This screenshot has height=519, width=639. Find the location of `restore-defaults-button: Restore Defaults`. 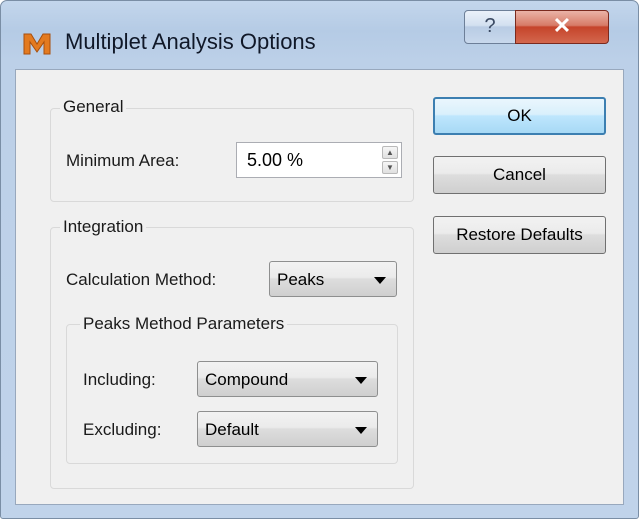

restore-defaults-button: Restore Defaults is located at coordinates (519, 235).